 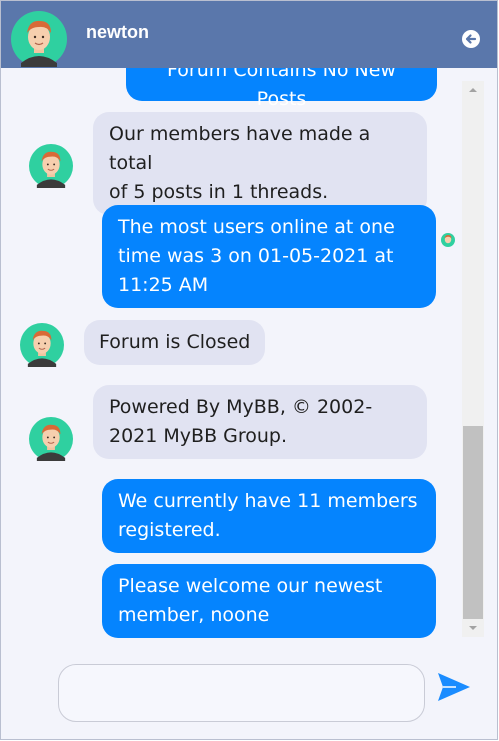 I want to click on chat-contact-name: newton, so click(x=117, y=32).